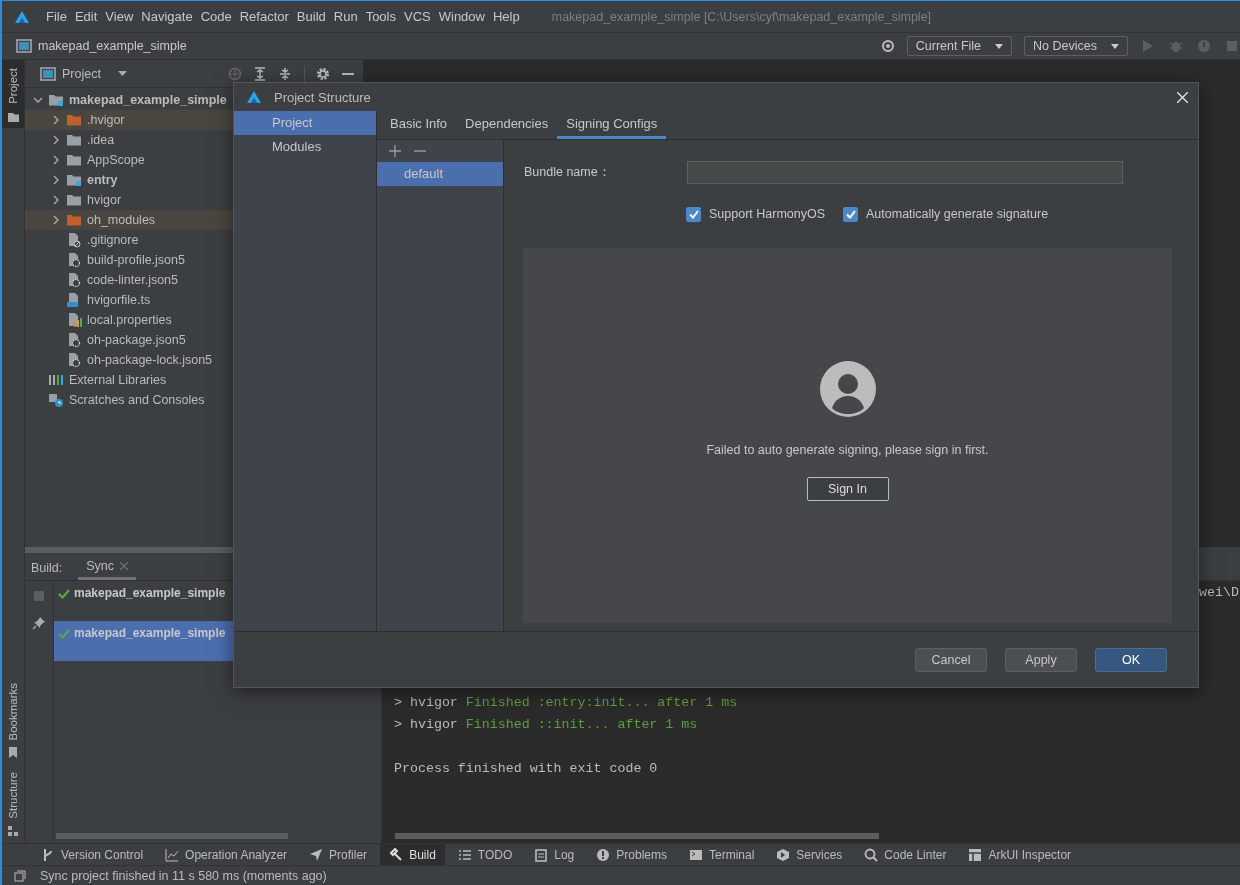 The image size is (1240, 885). Describe the element at coordinates (461, 16) in the screenshot. I see `menu-item: Window` at that location.